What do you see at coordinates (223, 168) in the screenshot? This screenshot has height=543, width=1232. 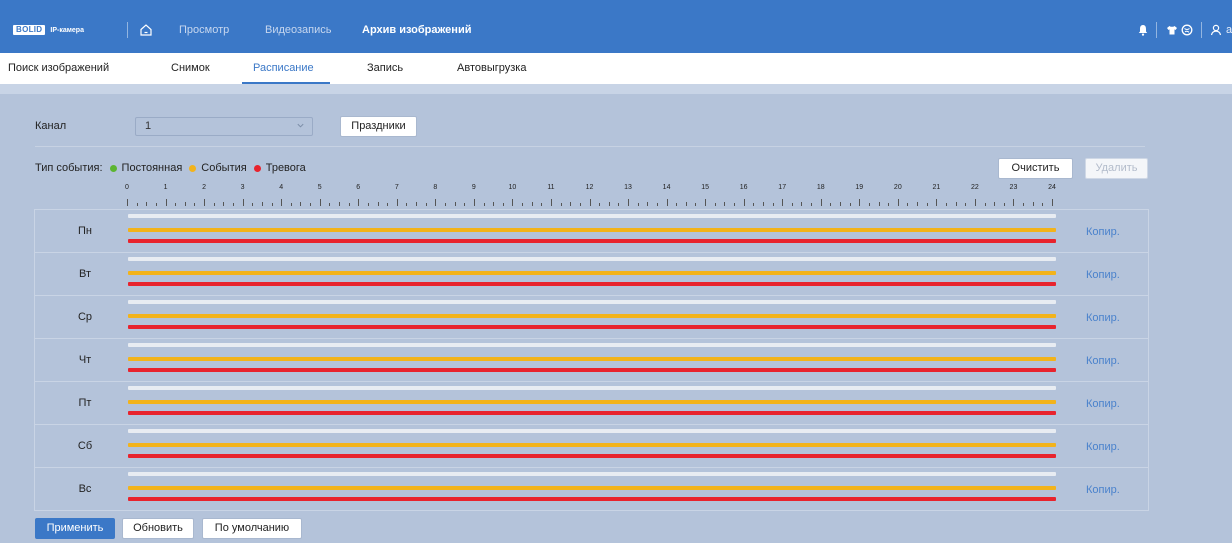 I see `legend-events: События` at bounding box center [223, 168].